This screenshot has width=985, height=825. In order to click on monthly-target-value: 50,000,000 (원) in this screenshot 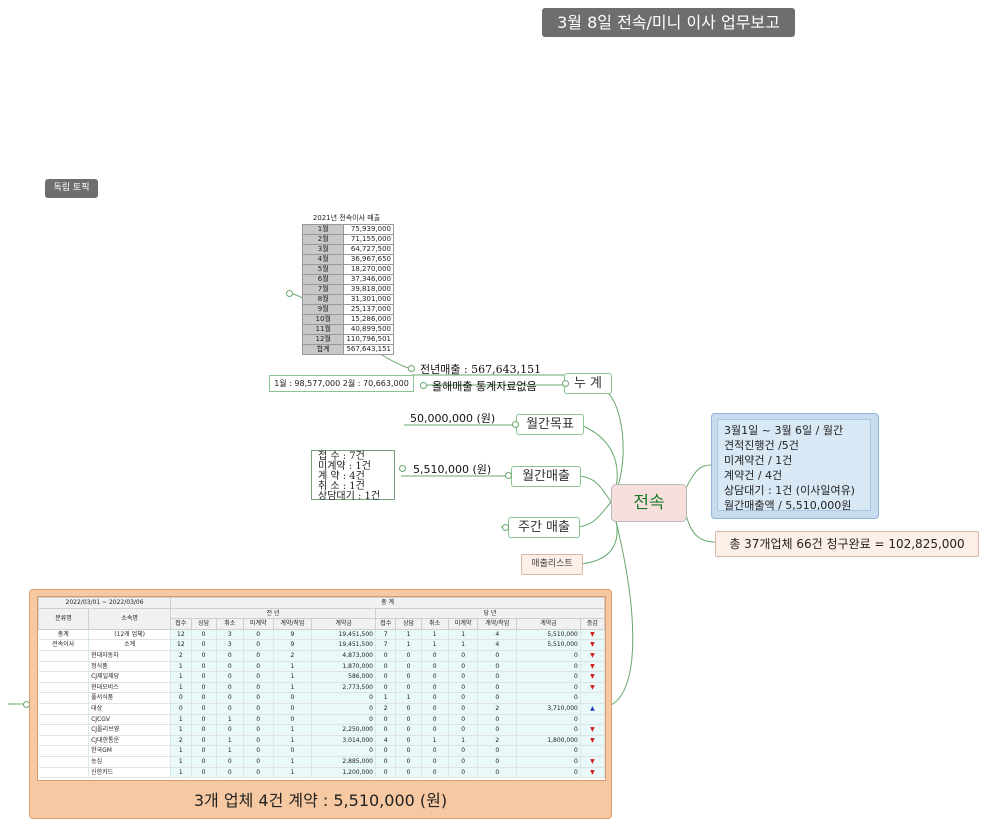, I will do `click(453, 418)`.